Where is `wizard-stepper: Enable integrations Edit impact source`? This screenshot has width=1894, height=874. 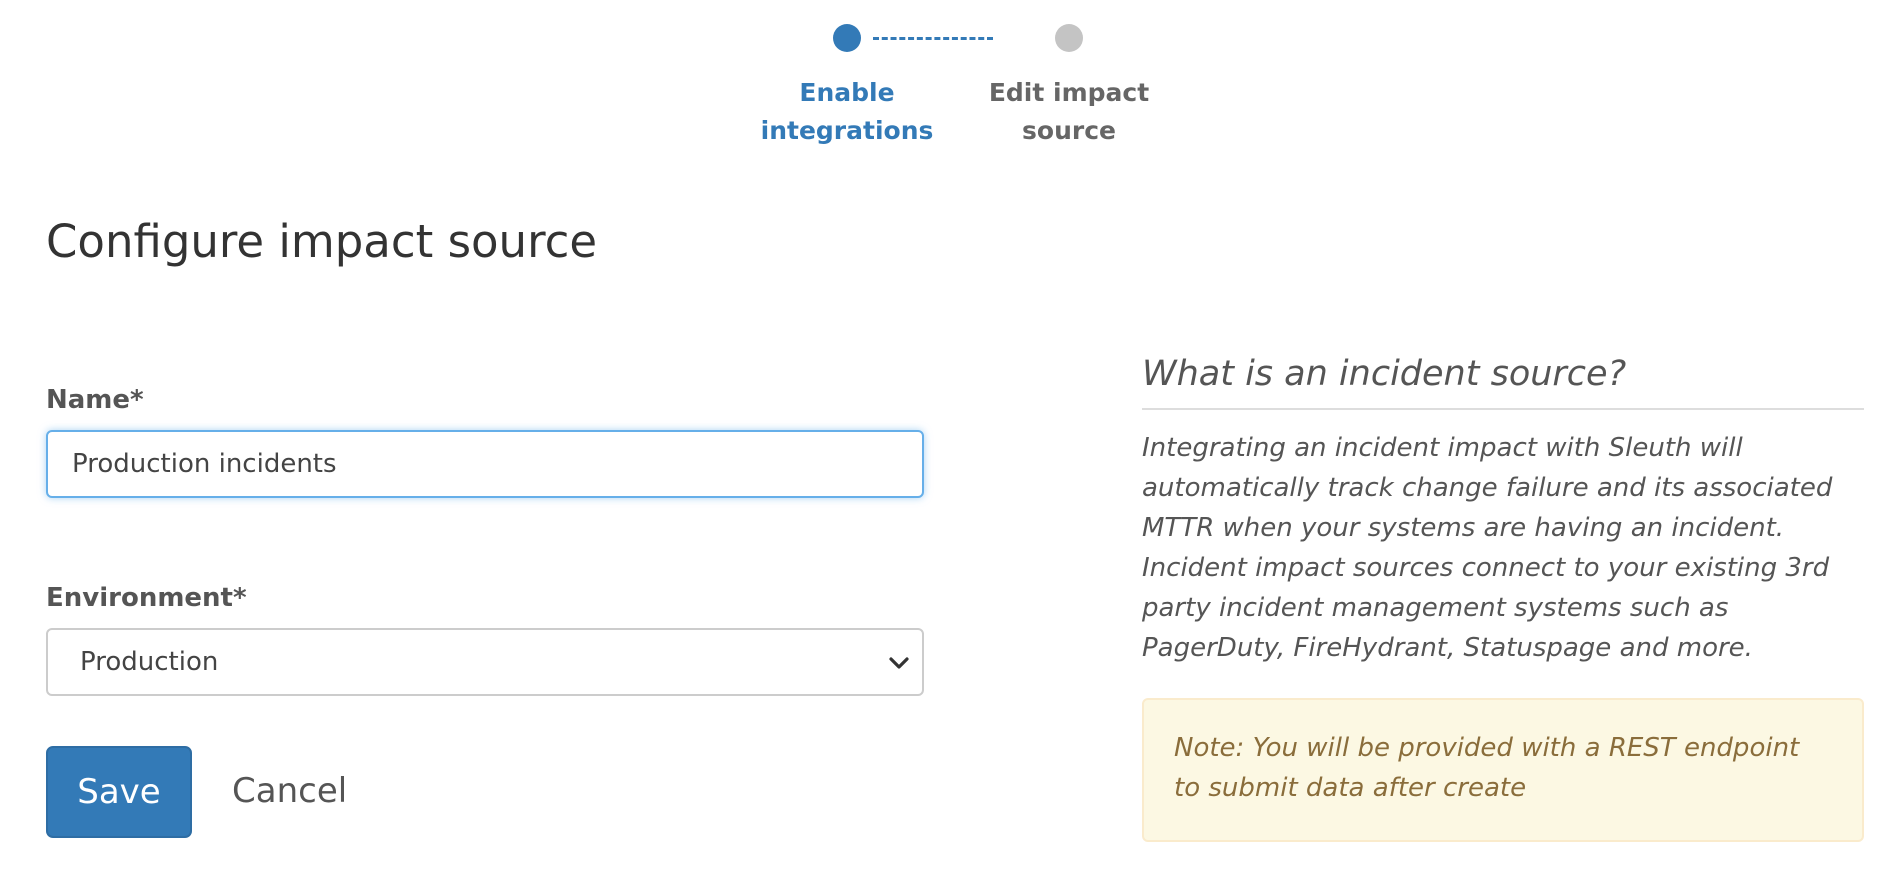 wizard-stepper: Enable integrations Edit impact source is located at coordinates (947, 87).